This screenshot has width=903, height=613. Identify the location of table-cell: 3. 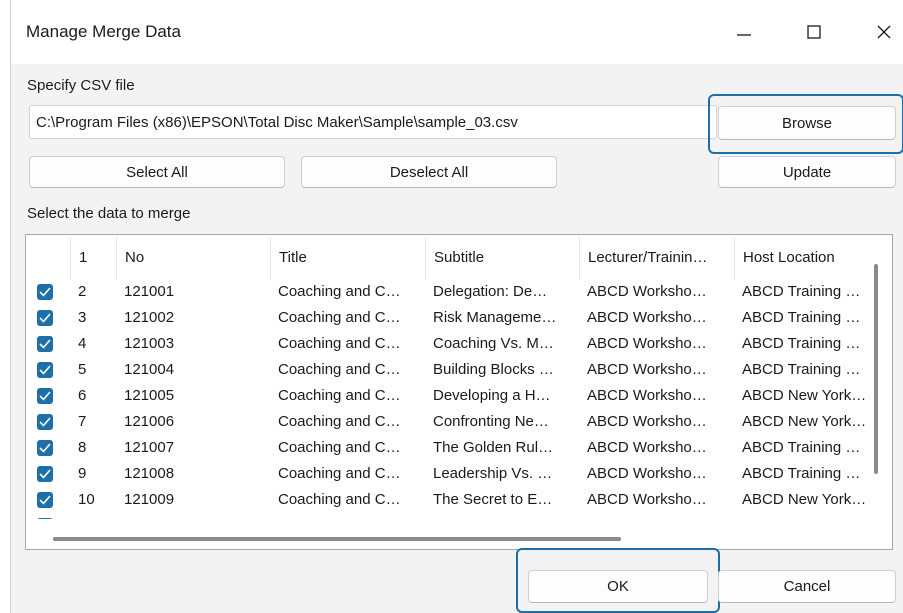
(82, 317).